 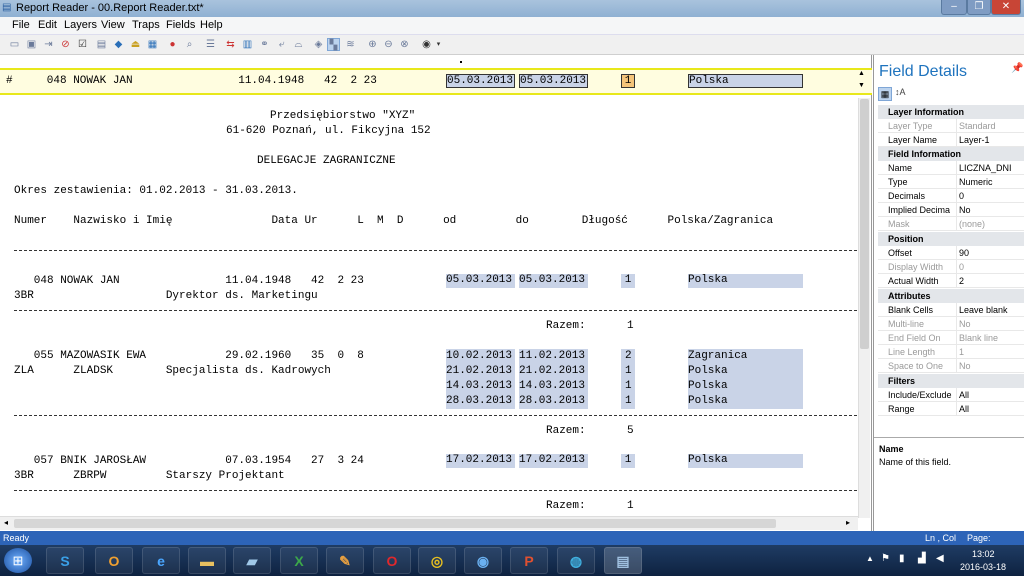 What do you see at coordinates (14, 44) in the screenshot?
I see `new-icon: ▭` at bounding box center [14, 44].